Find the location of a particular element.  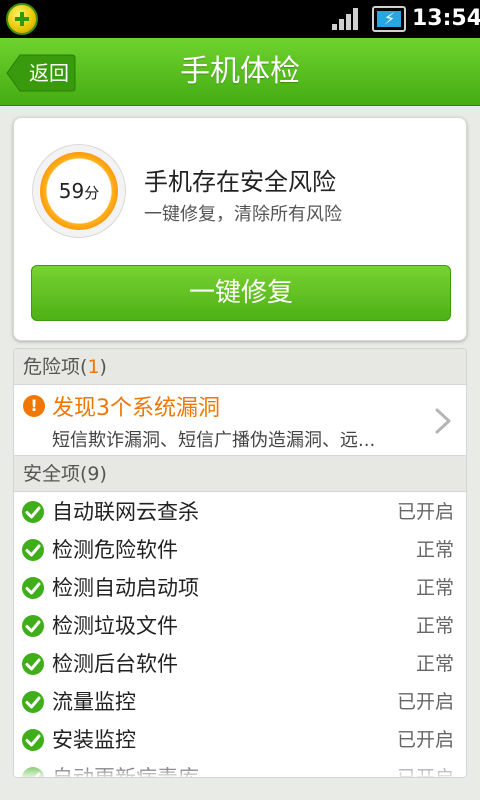

one-click-fix-button: 一键修复 is located at coordinates (241, 293).